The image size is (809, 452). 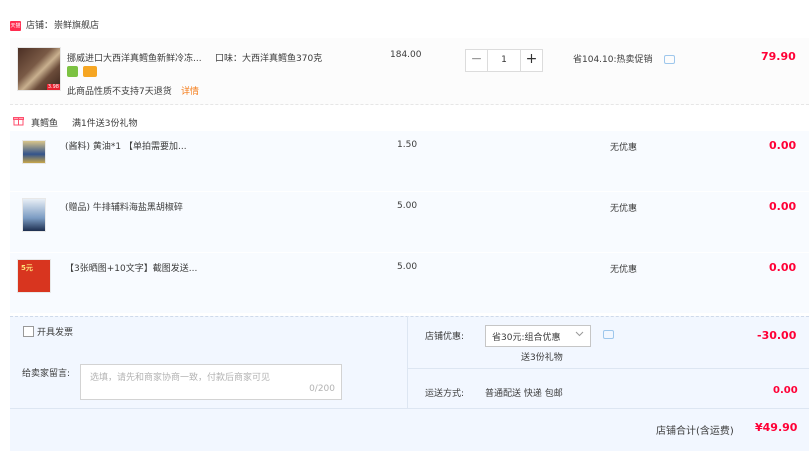 What do you see at coordinates (46, 374) in the screenshot?
I see `memo-label: 给卖家留言:` at bounding box center [46, 374].